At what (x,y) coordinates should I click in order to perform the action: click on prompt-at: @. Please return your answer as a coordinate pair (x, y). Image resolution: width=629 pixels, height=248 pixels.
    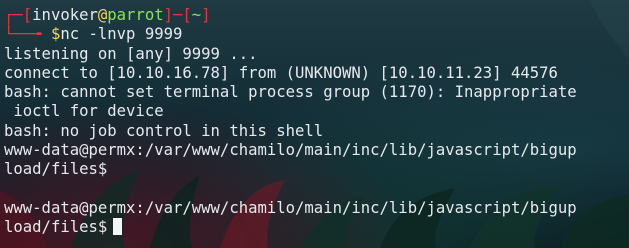
    Looking at the image, I should click on (102, 15).